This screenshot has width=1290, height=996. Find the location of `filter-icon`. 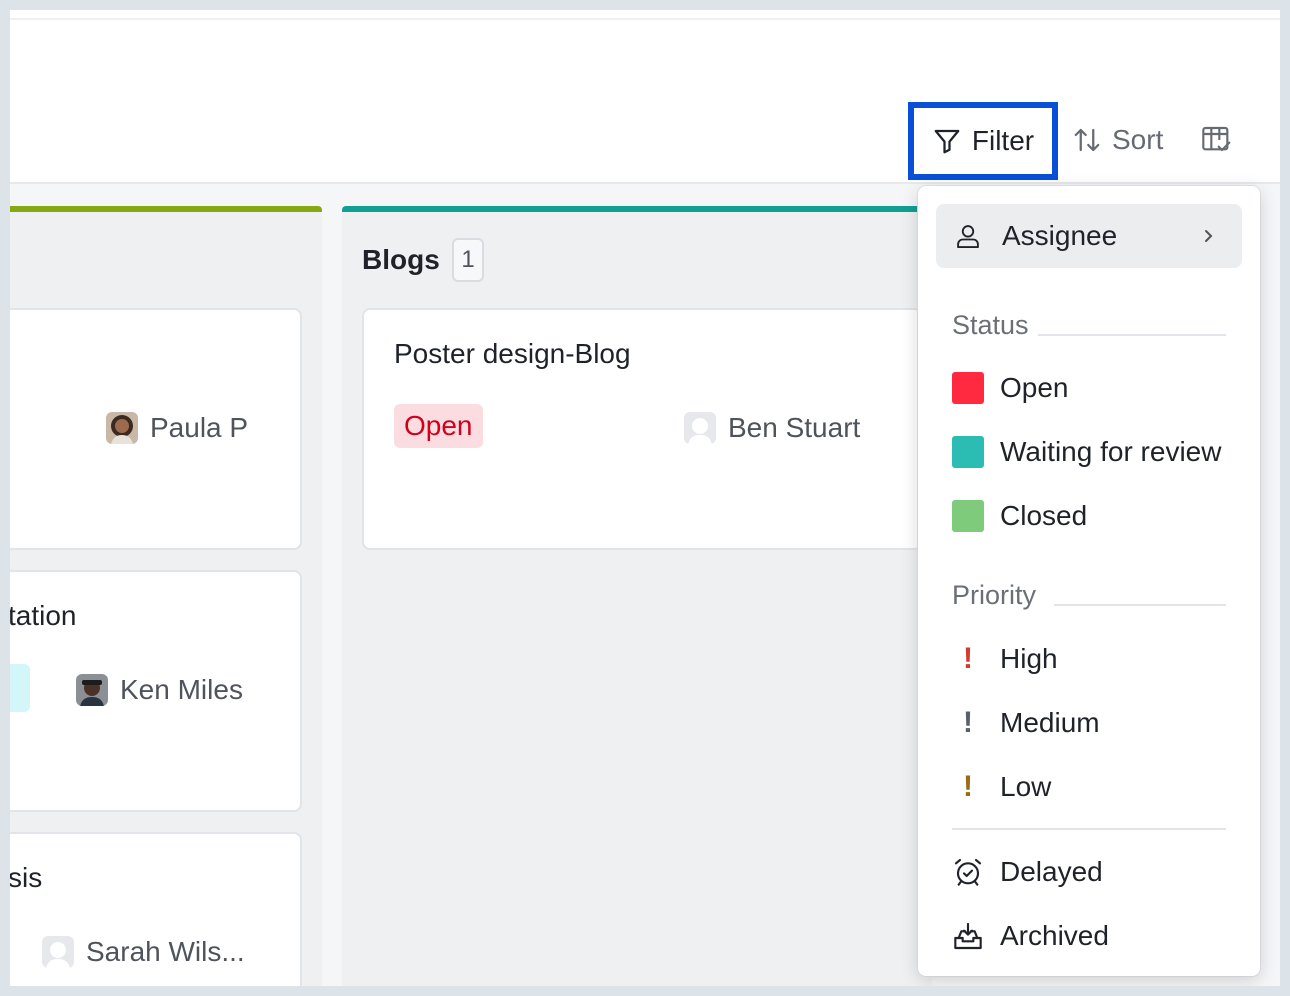

filter-icon is located at coordinates (947, 141).